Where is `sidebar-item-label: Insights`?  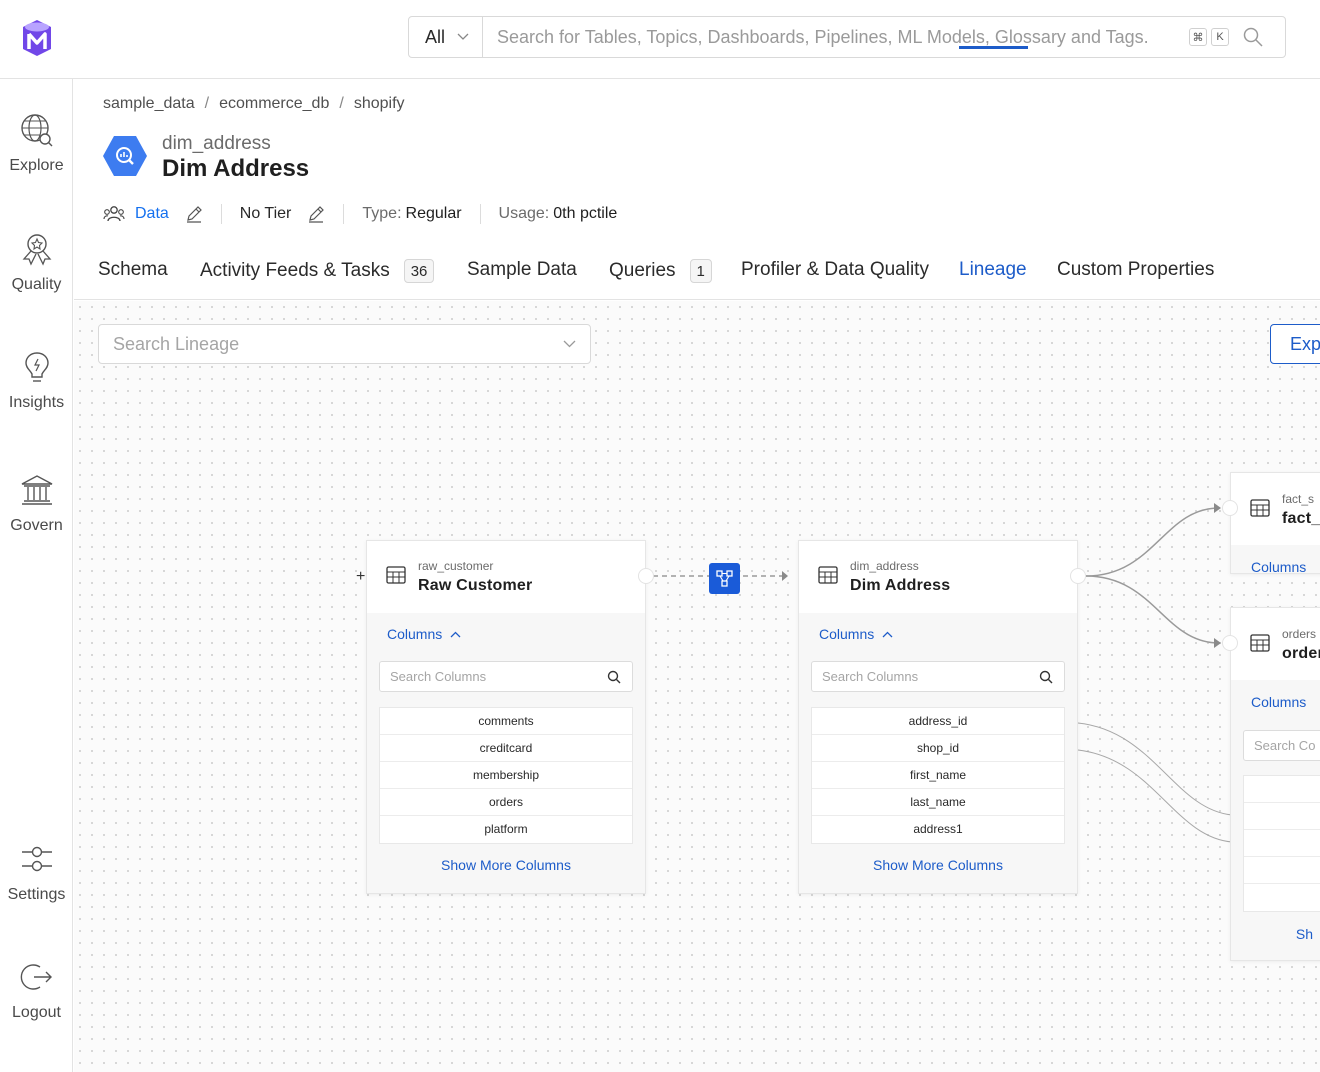 sidebar-item-label: Insights is located at coordinates (36, 402).